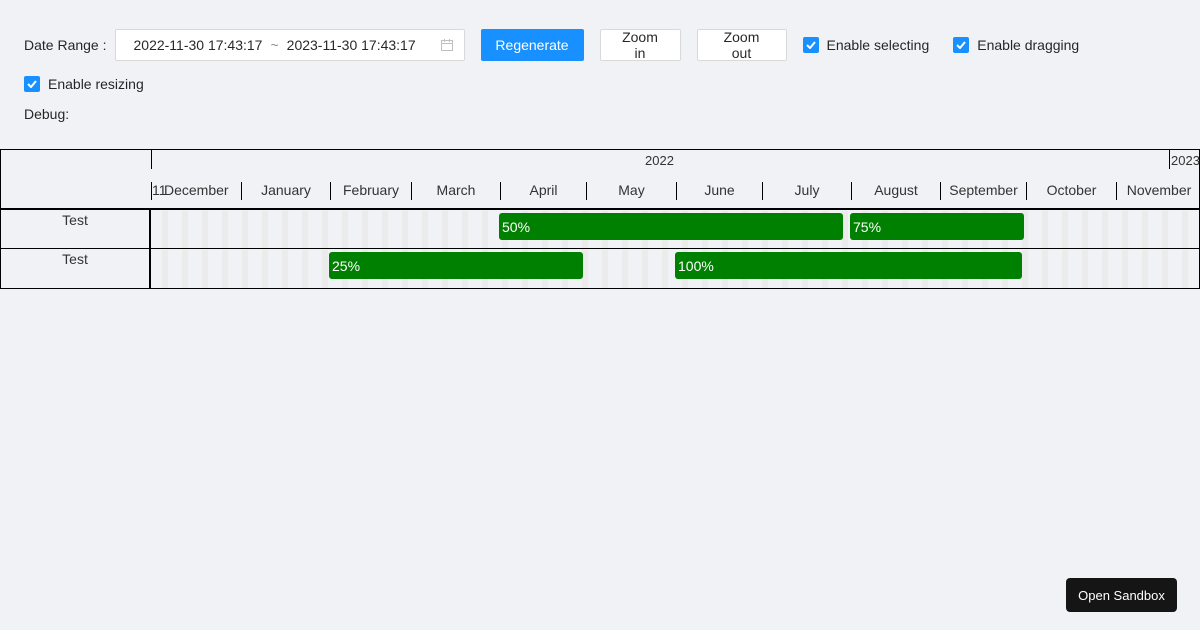 The width and height of the screenshot is (1200, 630). Describe the element at coordinates (1071, 190) in the screenshot. I see `month-label: October` at that location.